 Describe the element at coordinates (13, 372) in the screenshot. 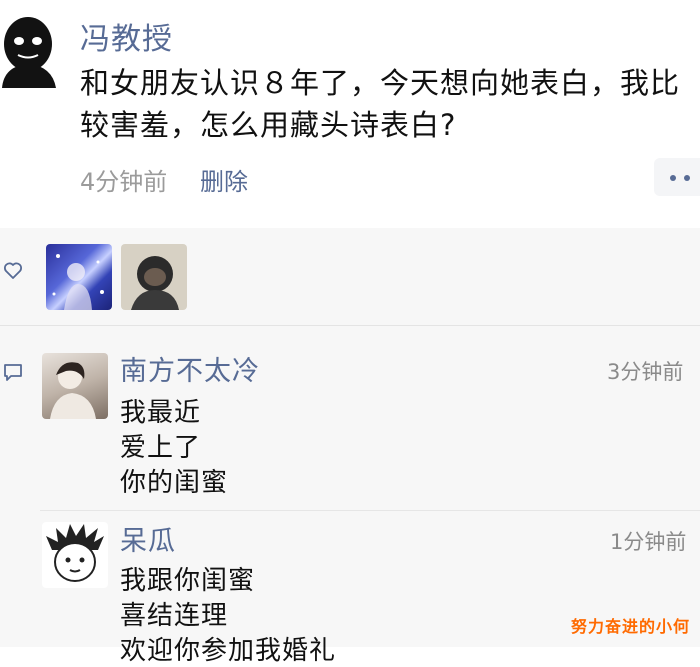

I see `comment-icon` at that location.